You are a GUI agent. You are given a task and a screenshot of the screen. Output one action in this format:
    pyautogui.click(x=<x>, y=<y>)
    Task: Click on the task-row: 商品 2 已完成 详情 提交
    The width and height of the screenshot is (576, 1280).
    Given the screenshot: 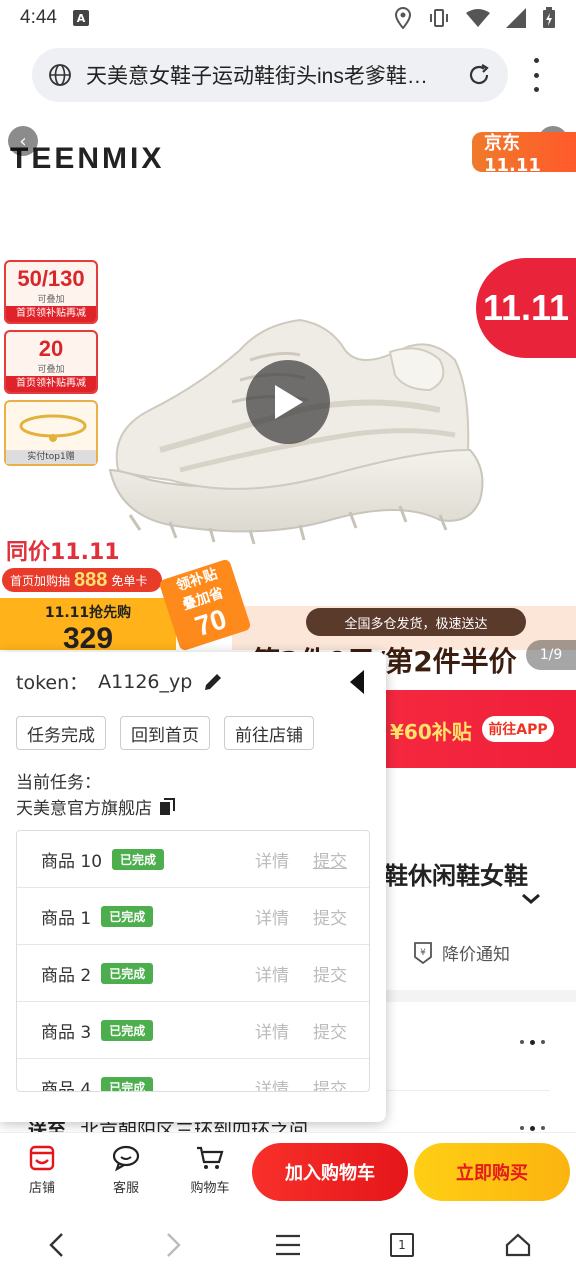 What is the action you would take?
    pyautogui.click(x=193, y=973)
    